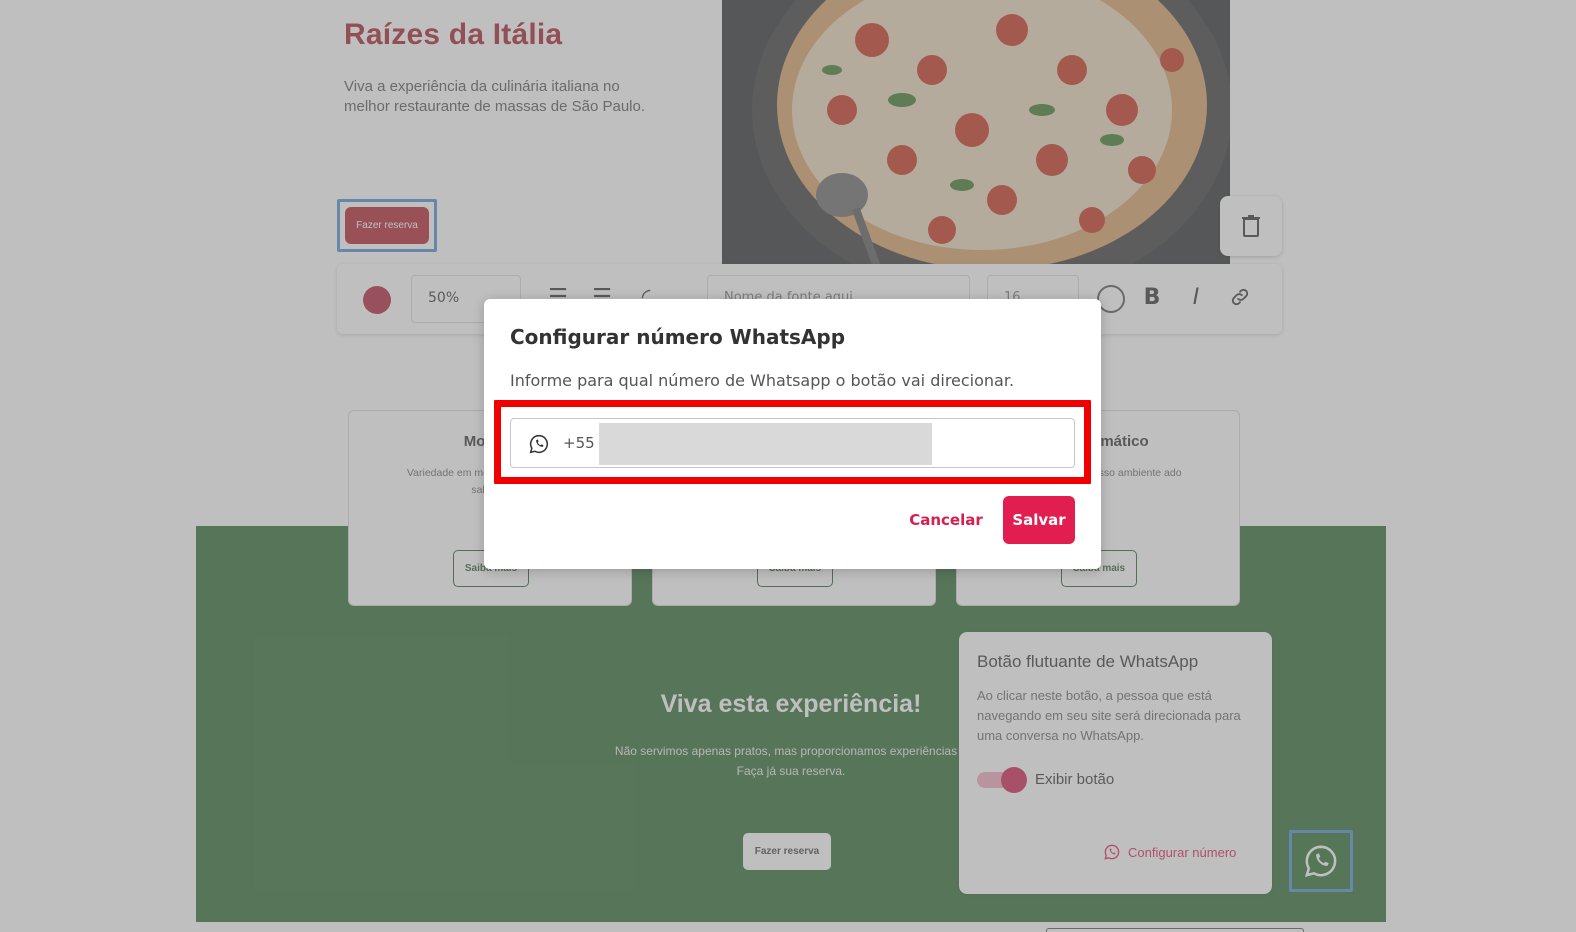  What do you see at coordinates (538, 444) in the screenshot?
I see `whatsapp-icon` at bounding box center [538, 444].